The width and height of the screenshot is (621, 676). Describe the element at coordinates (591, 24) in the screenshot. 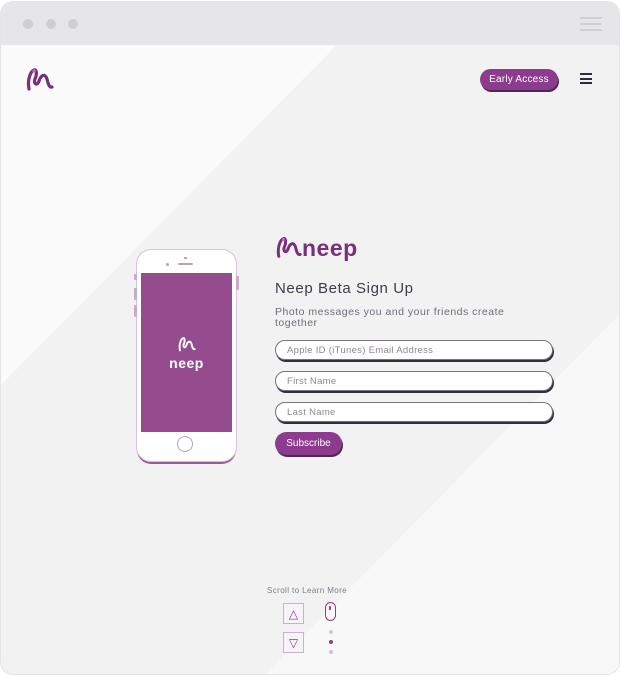

I see `window-menu-icon` at that location.